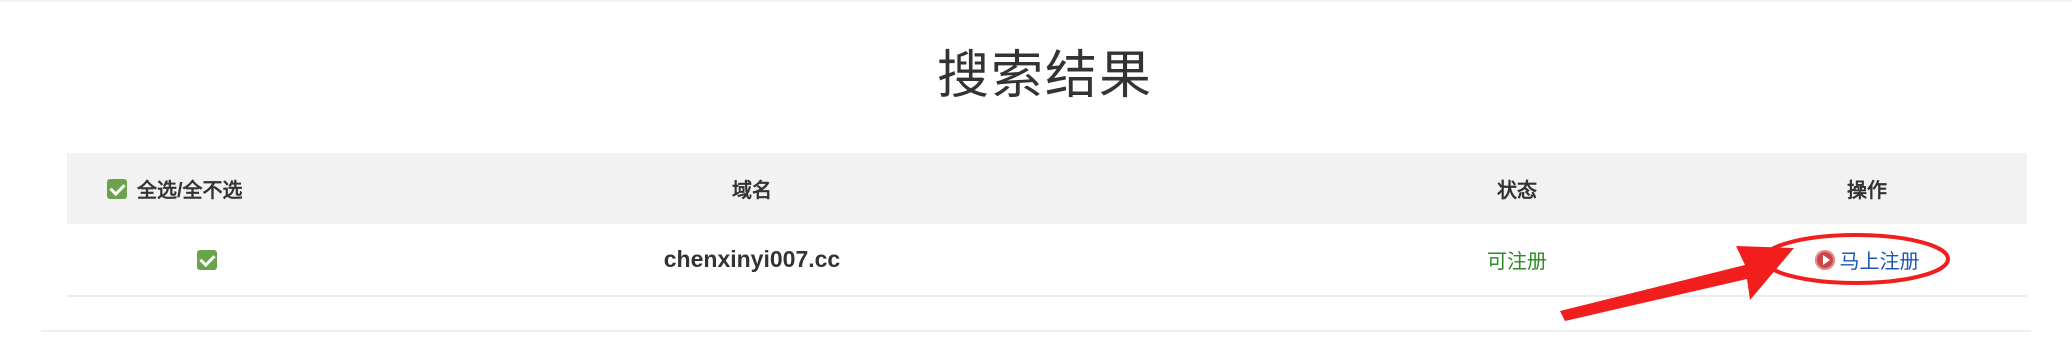 The width and height of the screenshot is (2072, 344). Describe the element at coordinates (1856, 259) in the screenshot. I see `highlight-ellipse` at that location.